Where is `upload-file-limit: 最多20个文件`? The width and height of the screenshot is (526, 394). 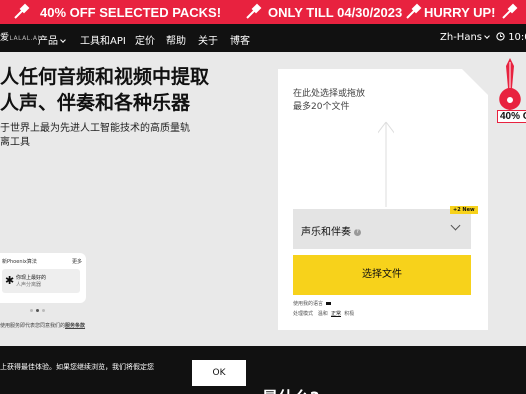 upload-file-limit: 最多20个文件 is located at coordinates (321, 107).